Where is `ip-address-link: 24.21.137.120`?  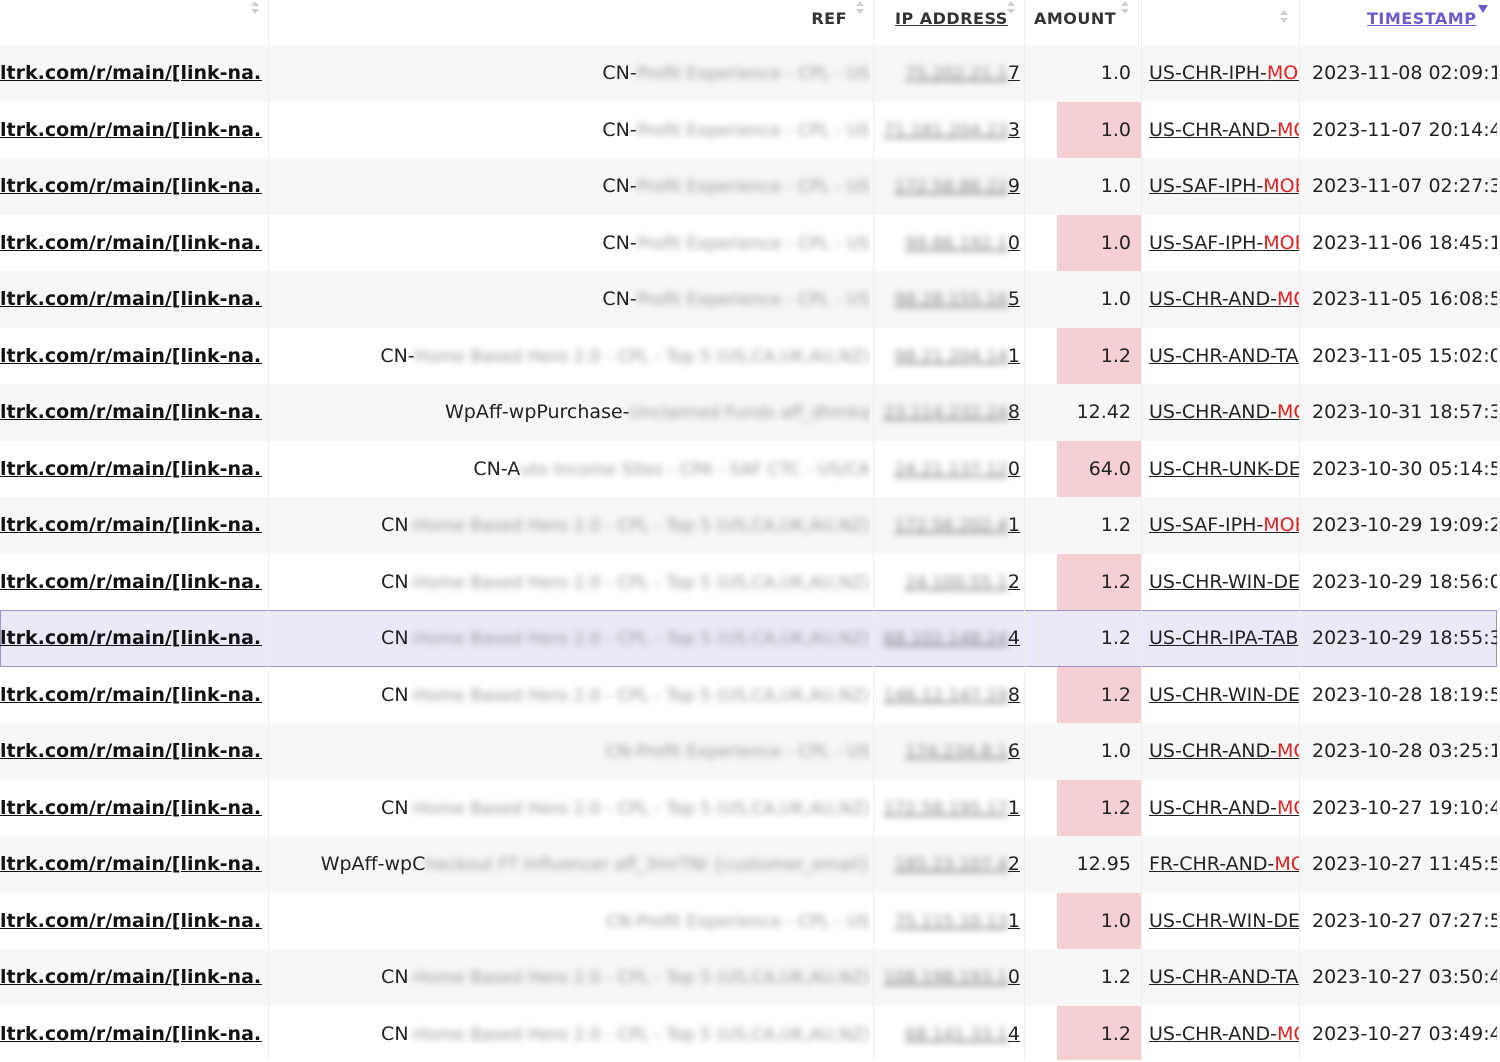
ip-address-link: 24.21.137.120 is located at coordinates (948, 469).